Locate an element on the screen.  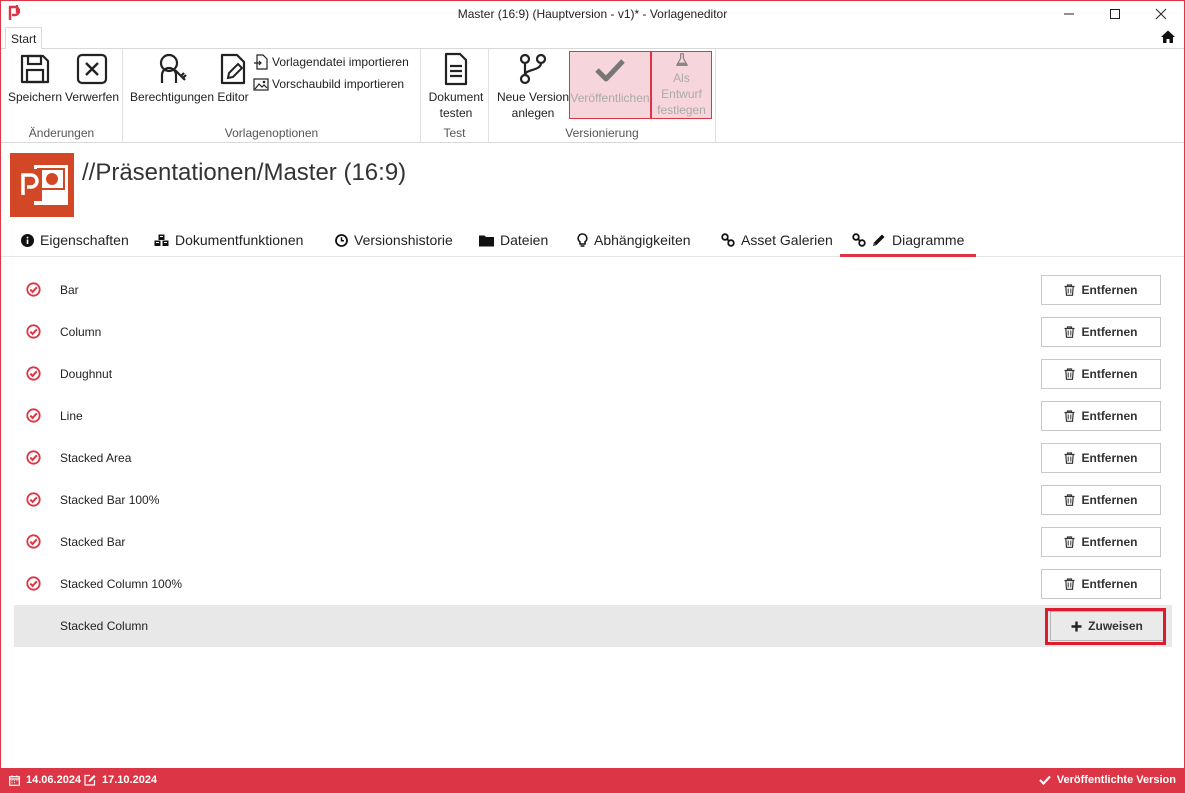
group-label-versioning: Versionierung is located at coordinates (602, 133).